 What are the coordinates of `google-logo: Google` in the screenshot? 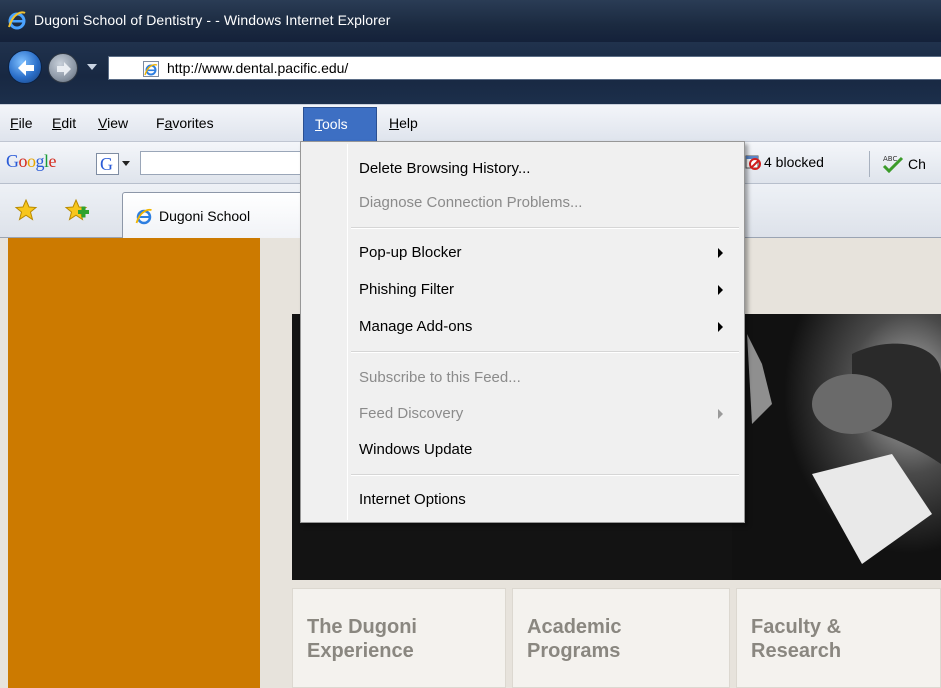 It's located at (31, 161).